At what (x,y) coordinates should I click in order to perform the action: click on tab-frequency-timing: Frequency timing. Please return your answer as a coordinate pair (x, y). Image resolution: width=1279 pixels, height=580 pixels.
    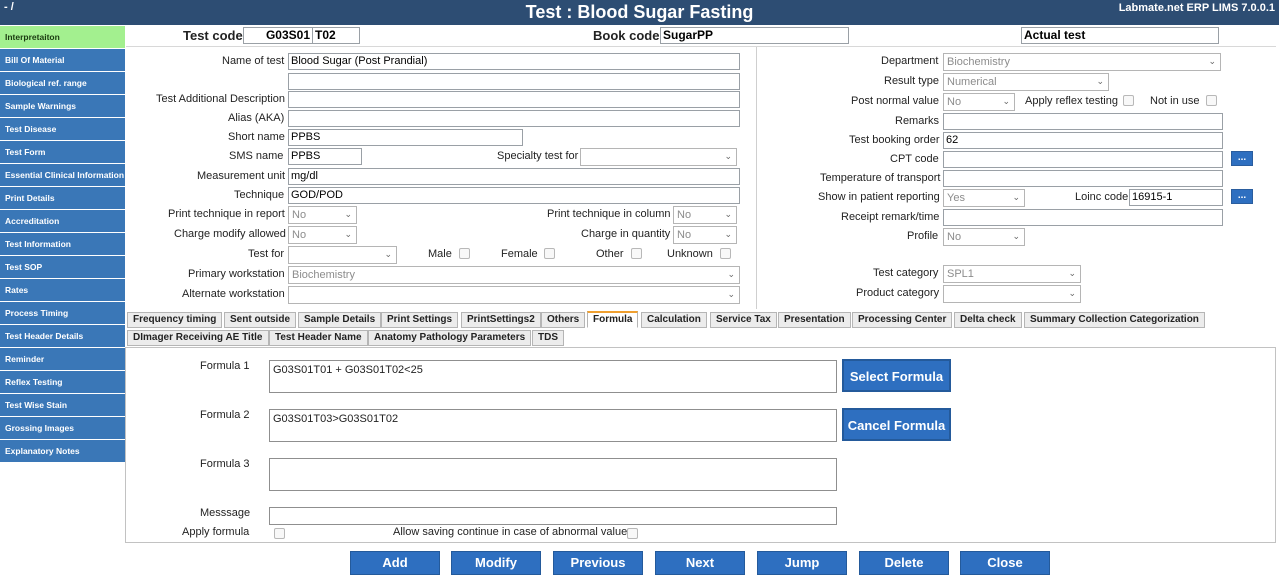
    Looking at the image, I should click on (175, 320).